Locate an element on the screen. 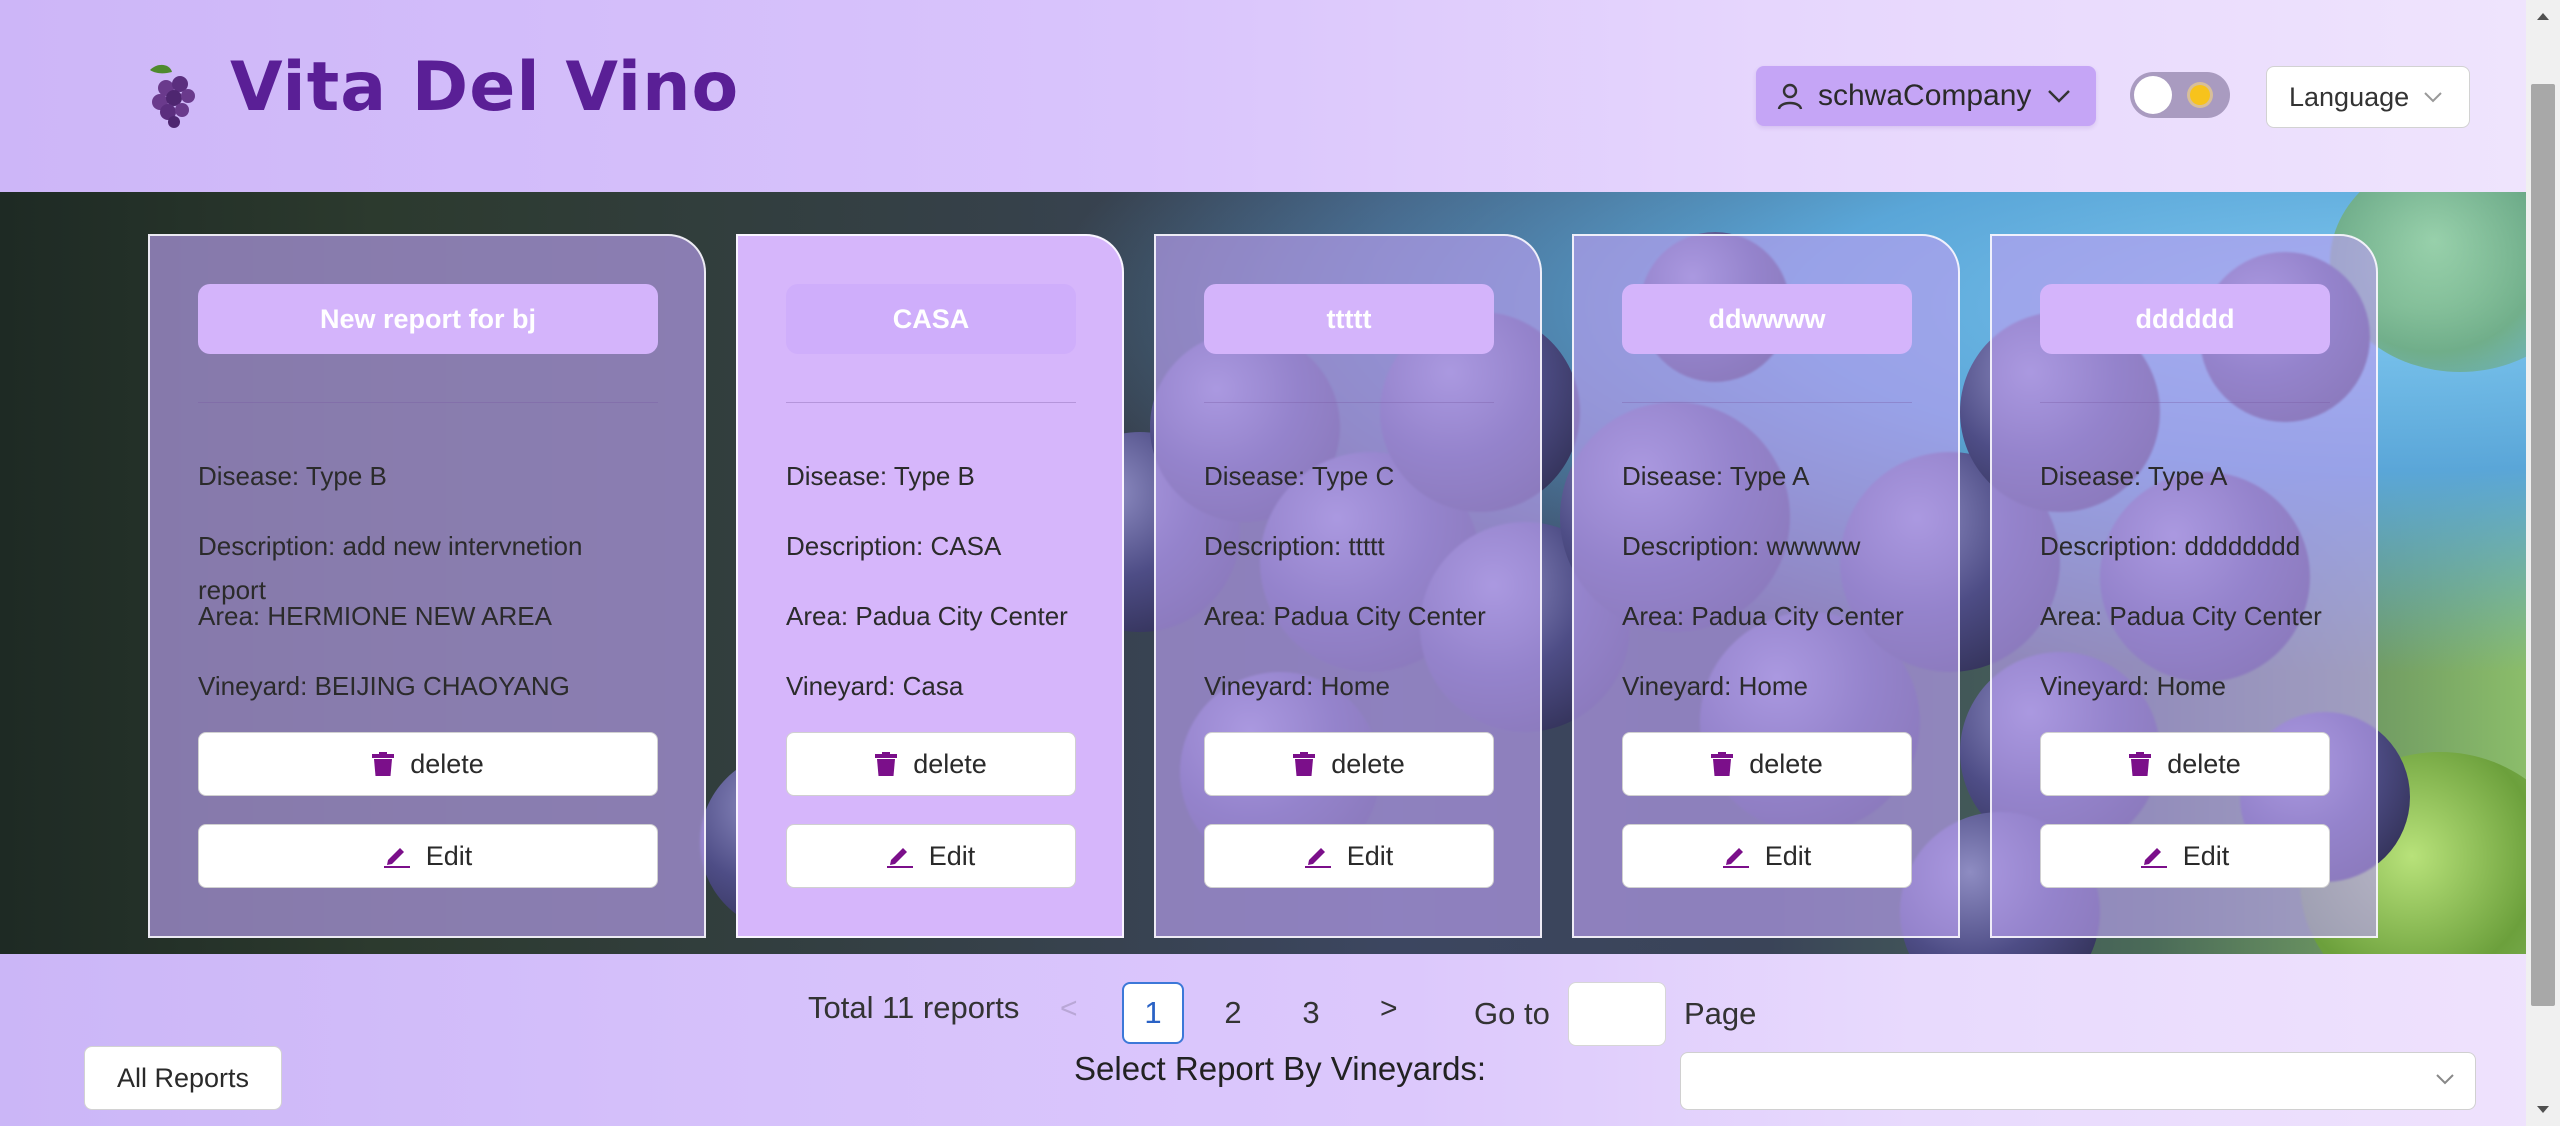 This screenshot has height=1126, width=2560. language-select: Language is located at coordinates (2368, 97).